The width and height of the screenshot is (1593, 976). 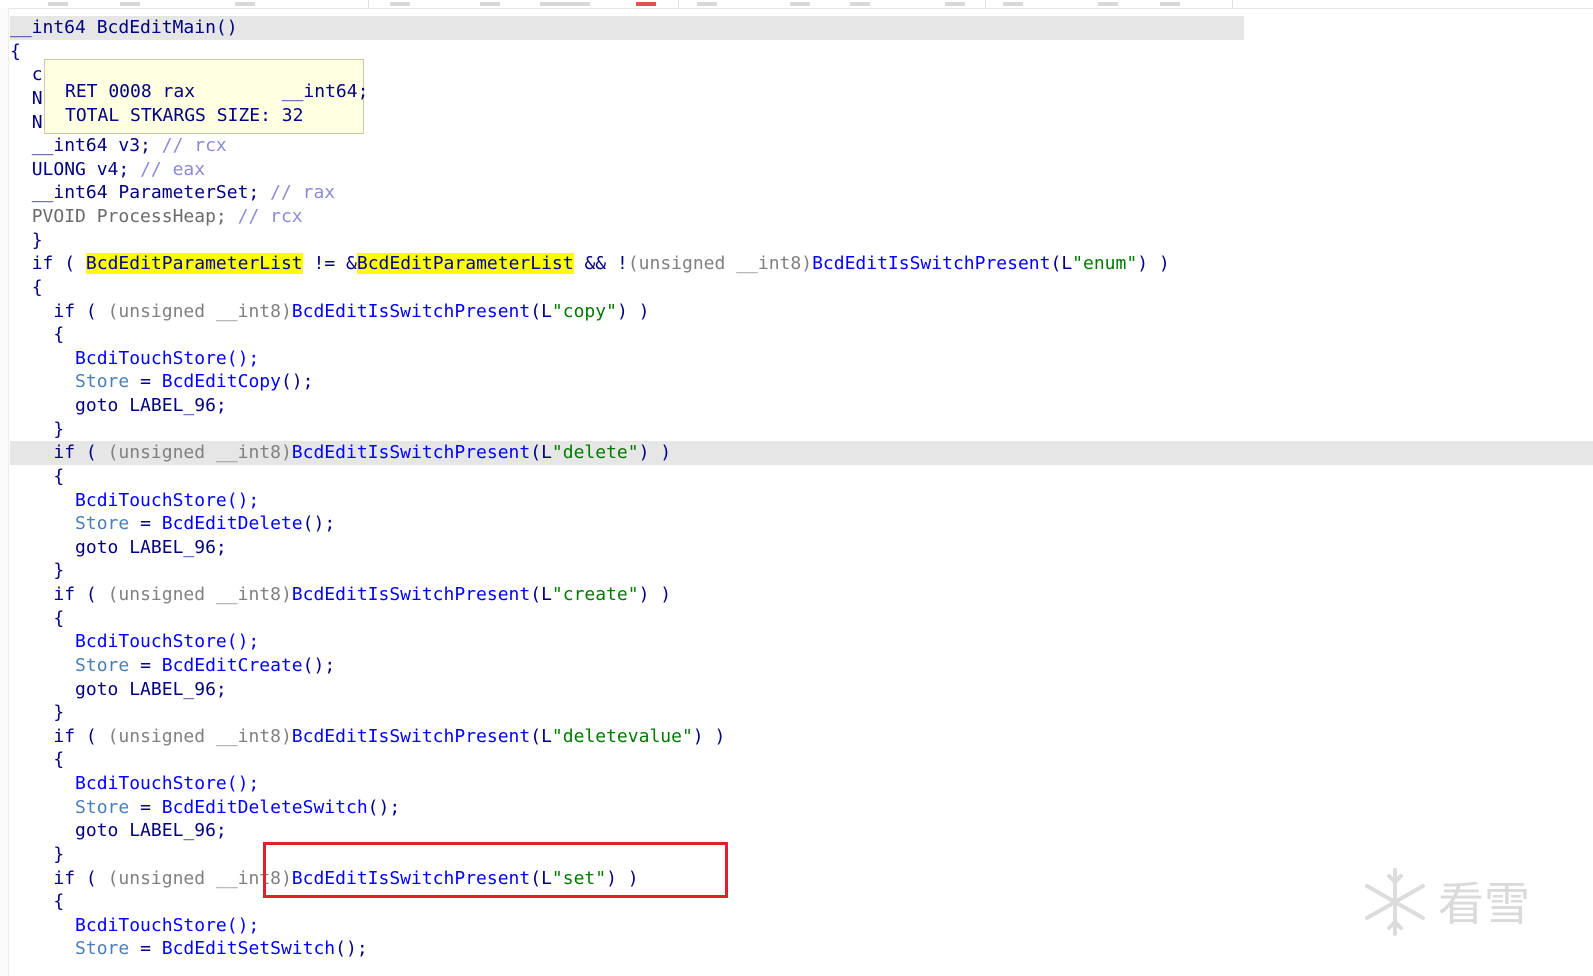 I want to click on function-signature: __int64 BcdEditMain(), so click(x=627, y=28).